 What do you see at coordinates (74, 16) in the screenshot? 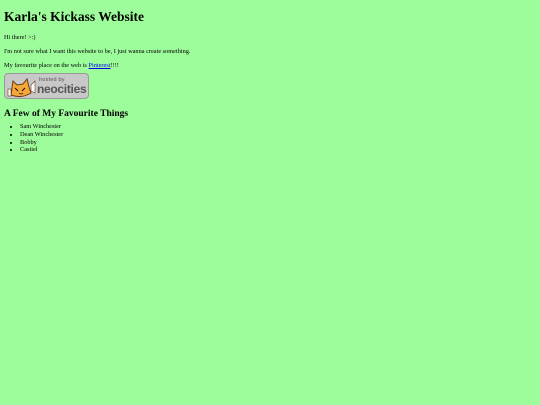
I see `page-title: Karla's Kickass Website` at bounding box center [74, 16].